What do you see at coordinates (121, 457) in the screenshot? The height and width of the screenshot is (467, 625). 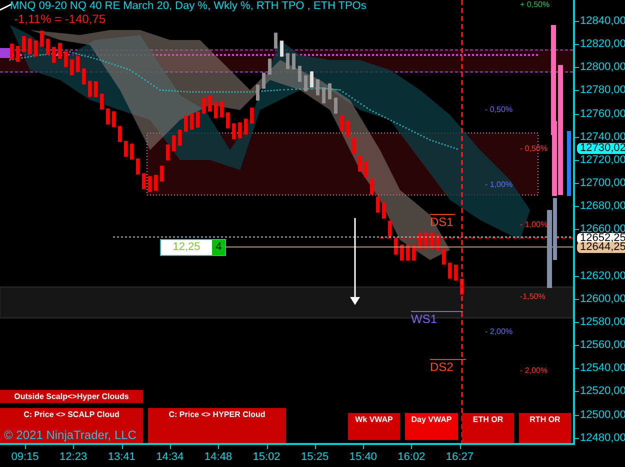 I see `time-label: 13:41` at bounding box center [121, 457].